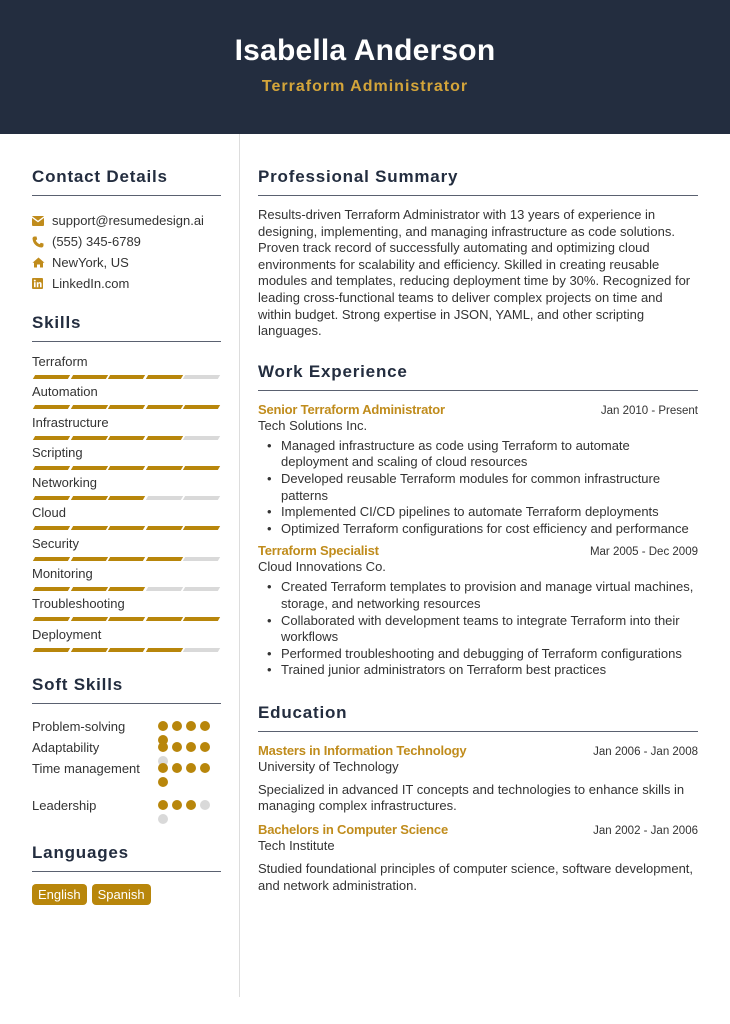 The image size is (730, 1024). I want to click on soft-skill-name: Problem-solving, so click(79, 726).